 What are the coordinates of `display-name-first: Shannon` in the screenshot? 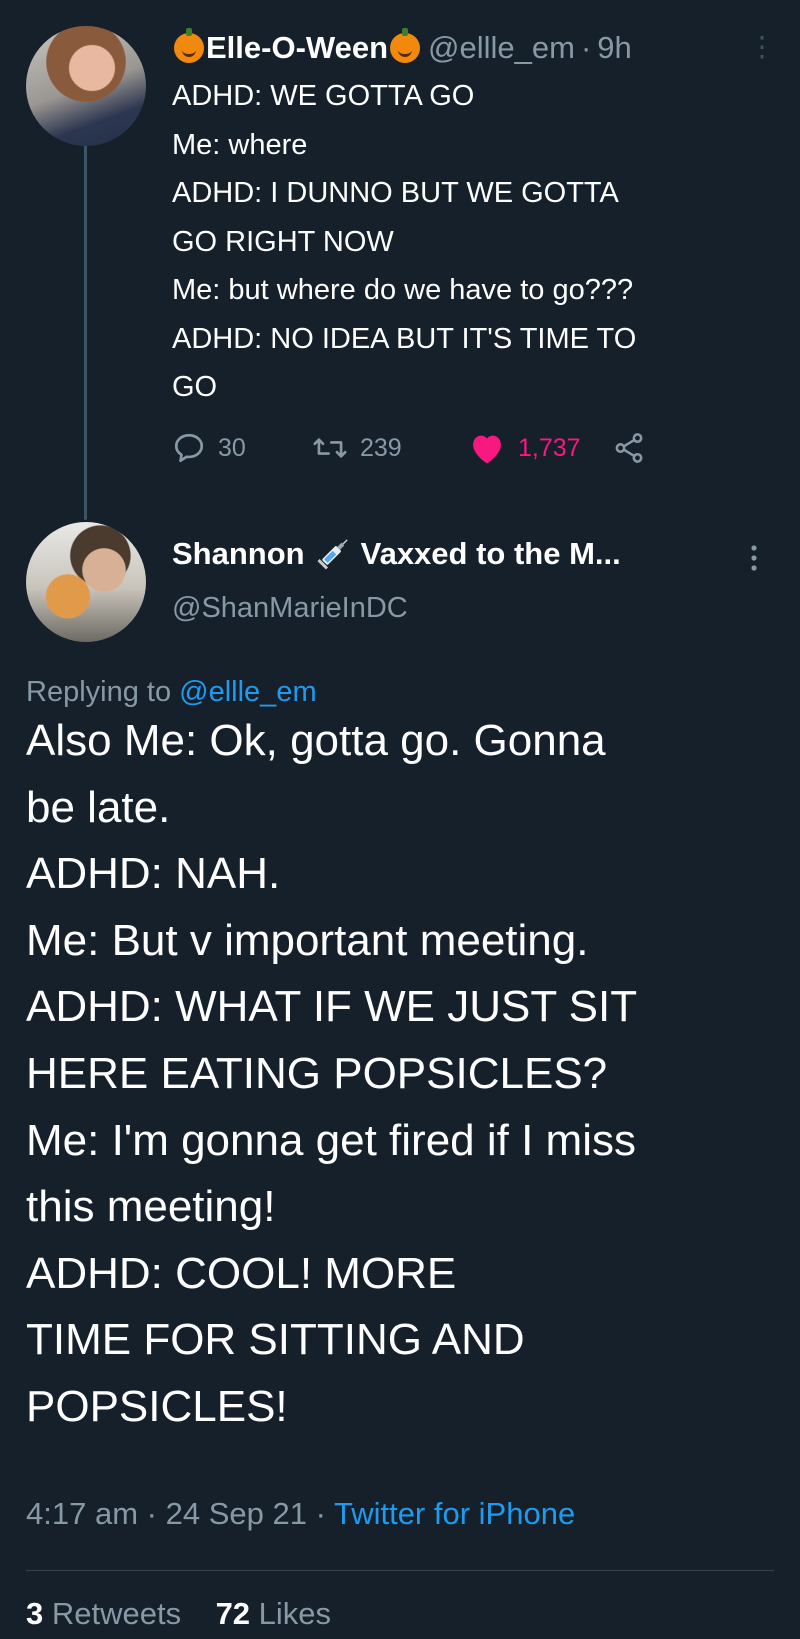 It's located at (238, 553).